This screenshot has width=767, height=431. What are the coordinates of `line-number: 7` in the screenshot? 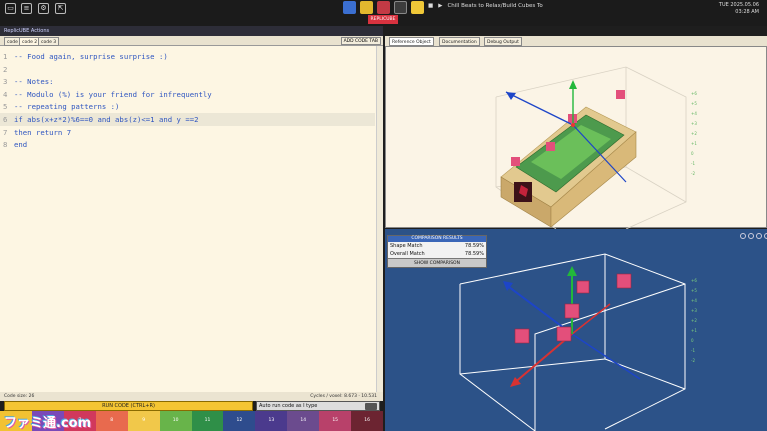 It's located at (5, 132).